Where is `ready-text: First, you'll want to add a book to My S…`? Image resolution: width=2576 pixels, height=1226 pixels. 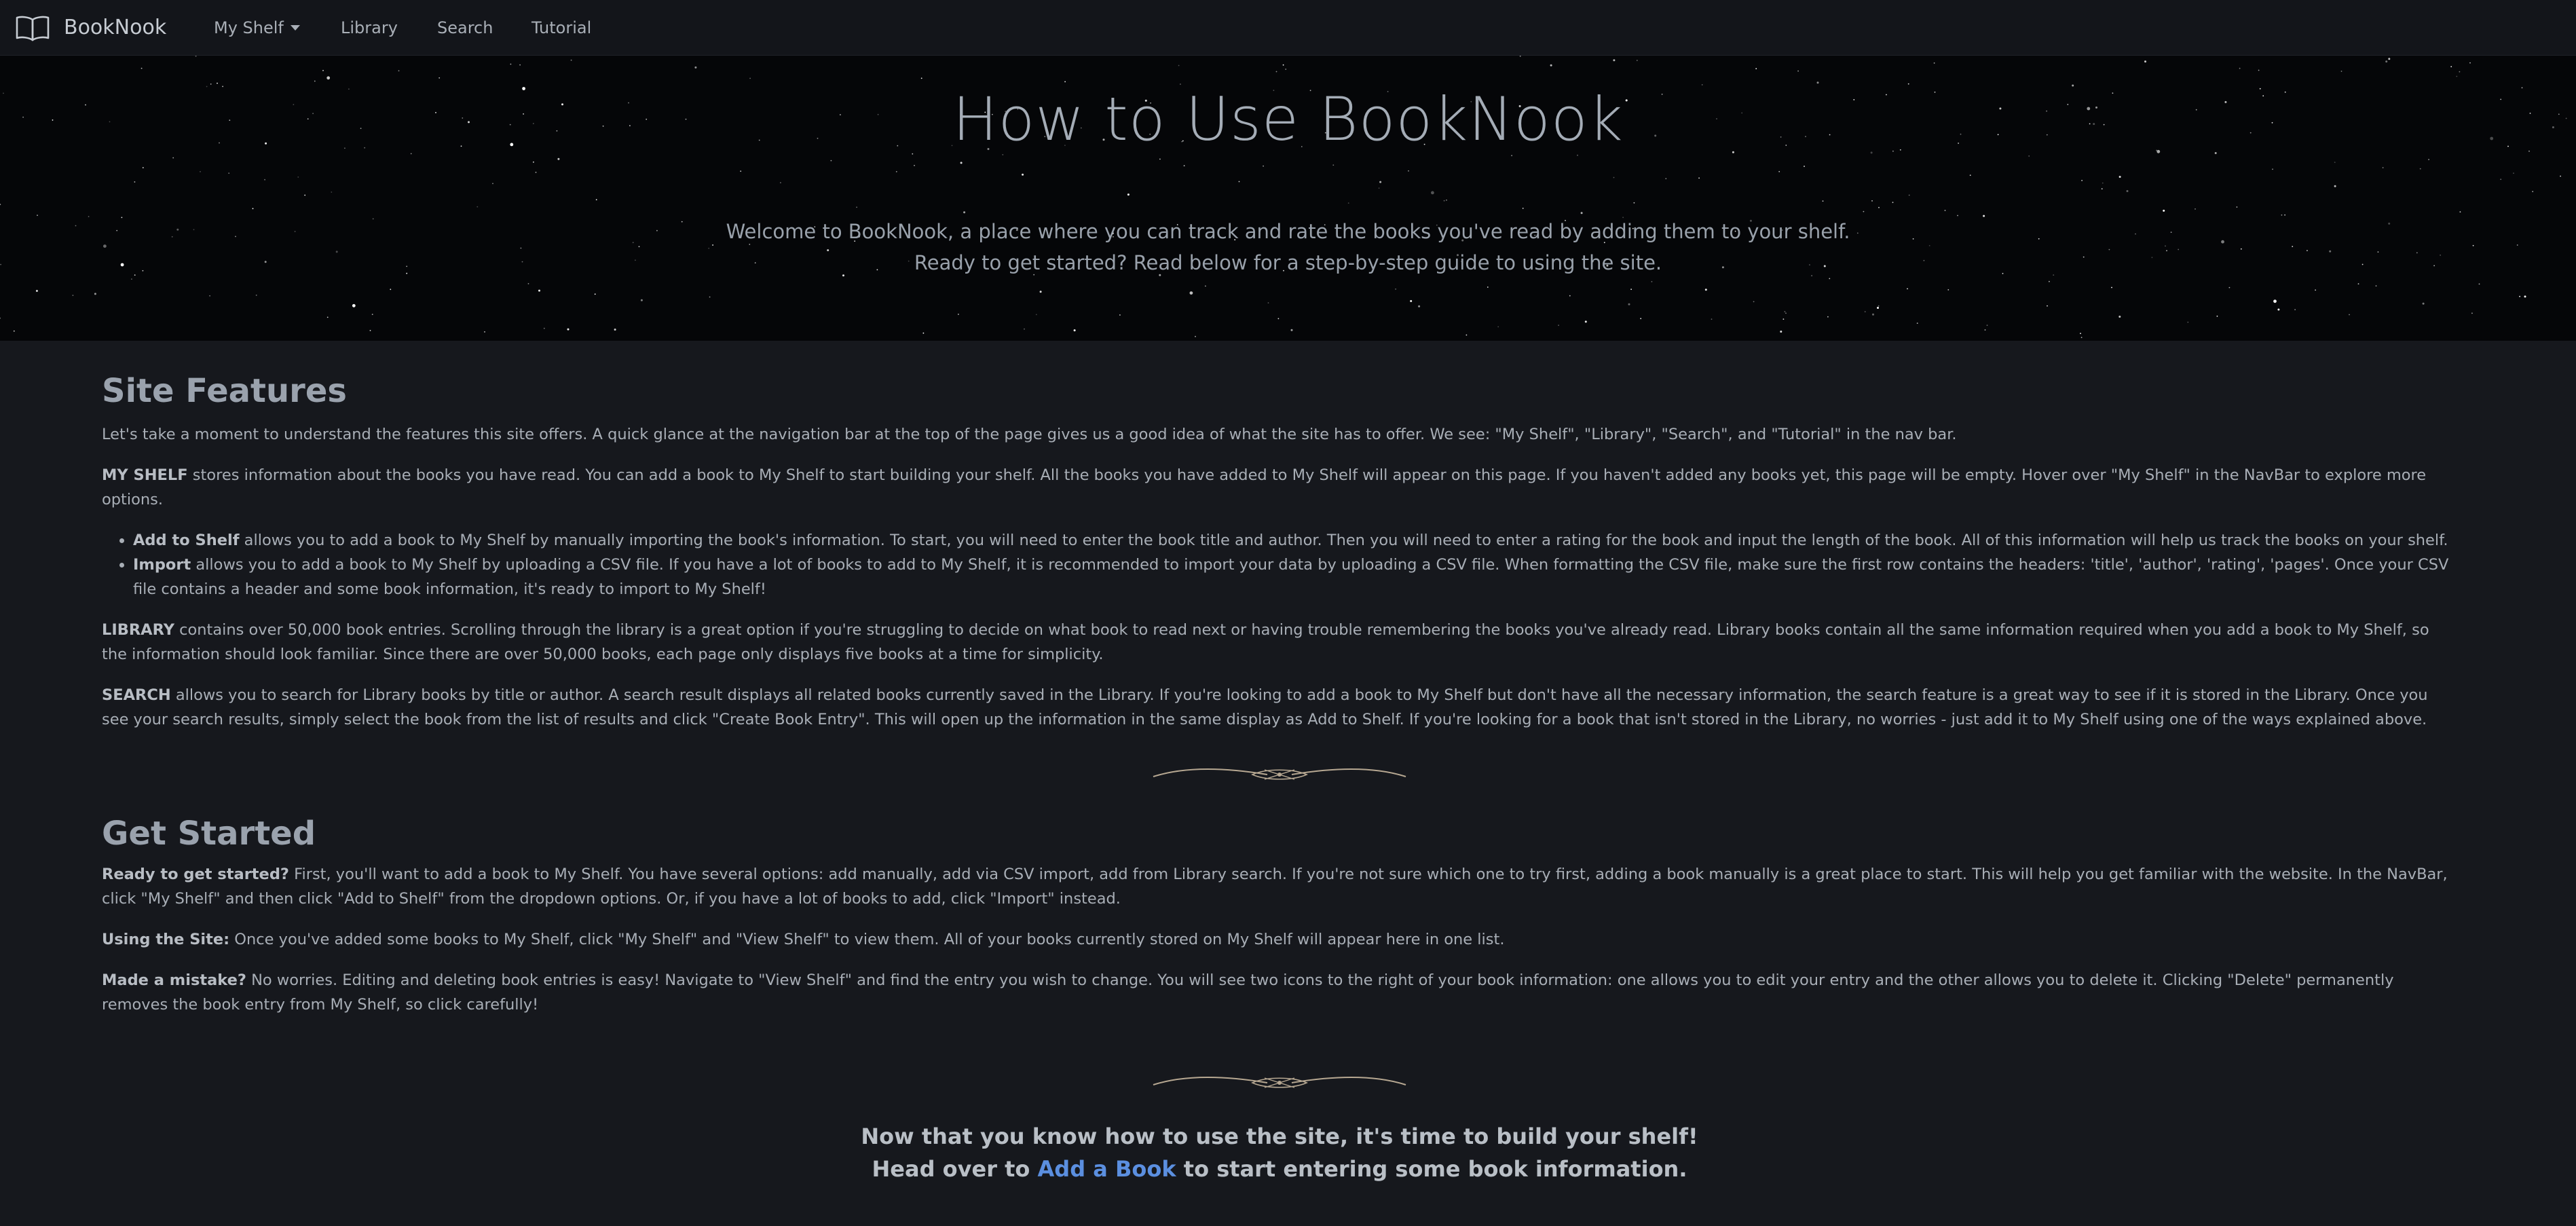 ready-text: First, you'll want to add a book to My S… is located at coordinates (1275, 887).